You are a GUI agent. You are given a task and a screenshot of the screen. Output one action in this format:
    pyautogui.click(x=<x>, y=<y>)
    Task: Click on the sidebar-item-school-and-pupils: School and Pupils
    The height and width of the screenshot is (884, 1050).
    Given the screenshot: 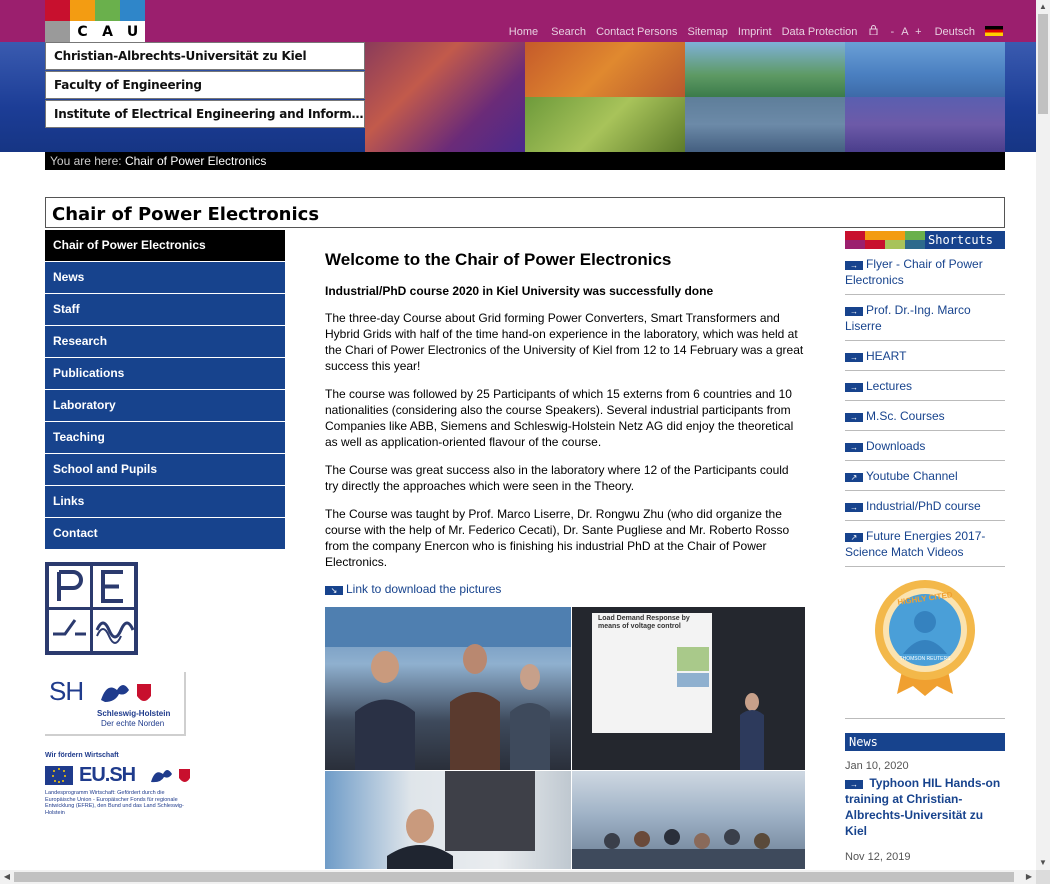 What is the action you would take?
    pyautogui.click(x=165, y=469)
    